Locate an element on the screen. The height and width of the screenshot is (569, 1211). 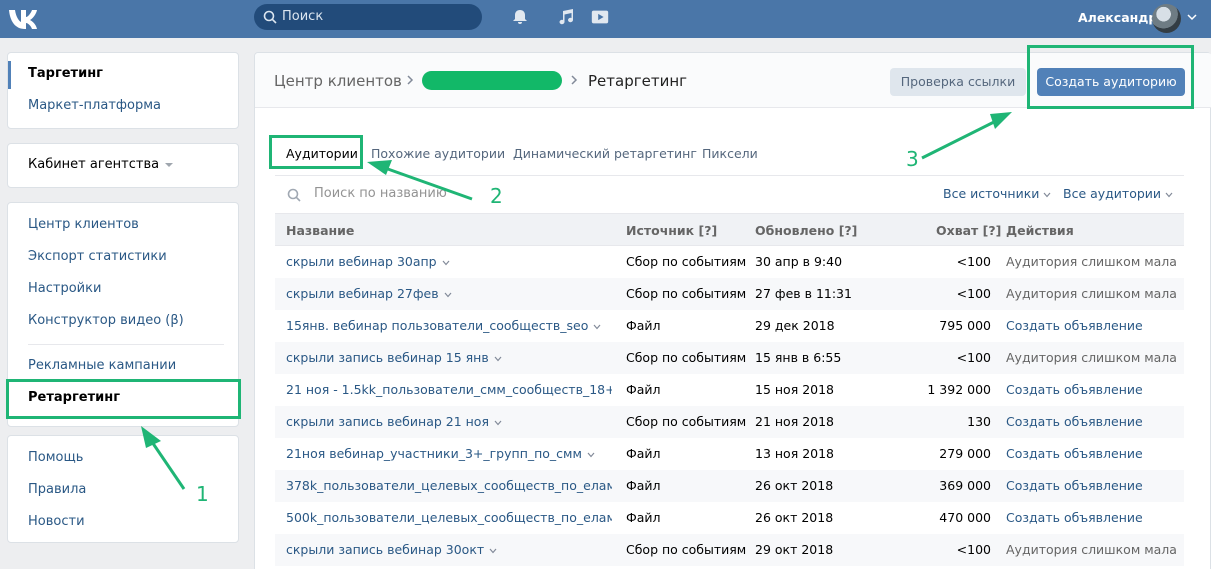
music-icon is located at coordinates (566, 17).